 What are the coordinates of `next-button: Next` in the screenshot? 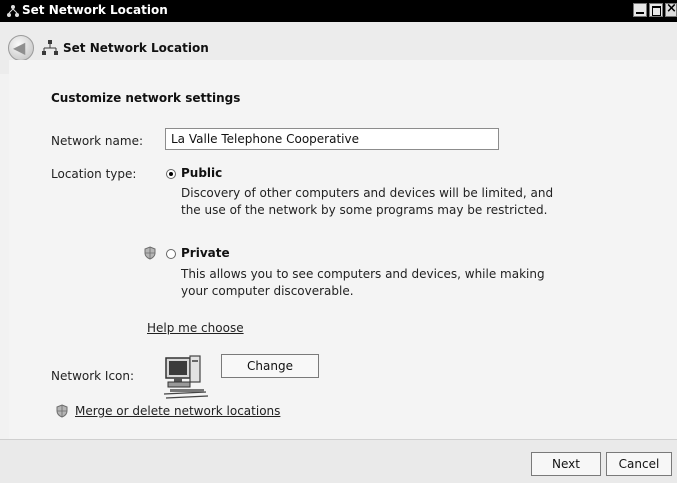 It's located at (566, 464).